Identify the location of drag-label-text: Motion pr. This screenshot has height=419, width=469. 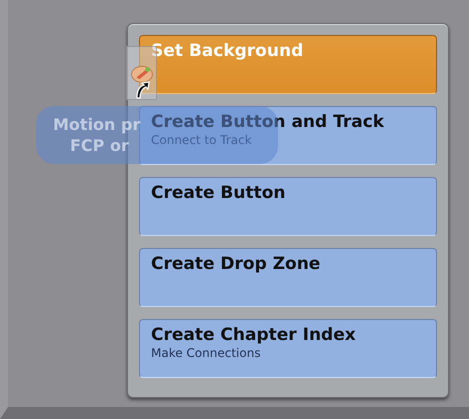
(96, 124).